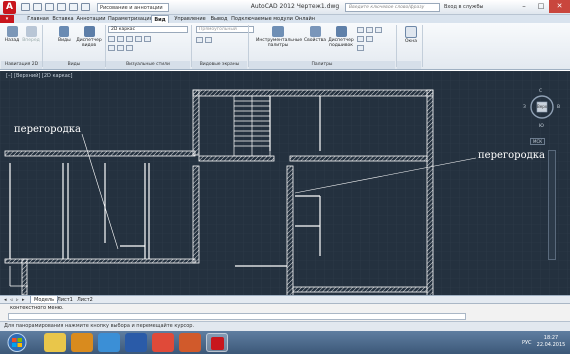 The height and width of the screenshot is (354, 570). What do you see at coordinates (392, 7) in the screenshot?
I see `help-search-input: Введите ключевое слово/фразу` at bounding box center [392, 7].